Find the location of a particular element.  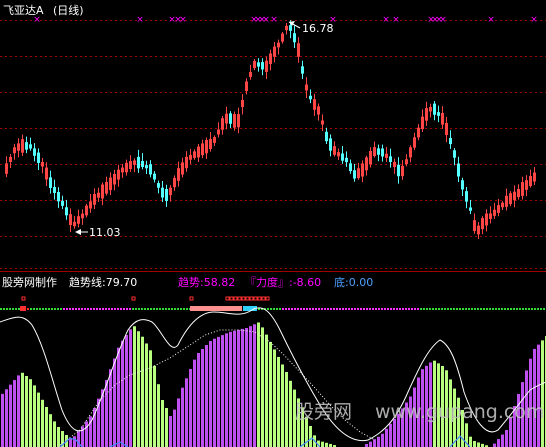

indicator-source: 股旁网制作 is located at coordinates (29, 282).